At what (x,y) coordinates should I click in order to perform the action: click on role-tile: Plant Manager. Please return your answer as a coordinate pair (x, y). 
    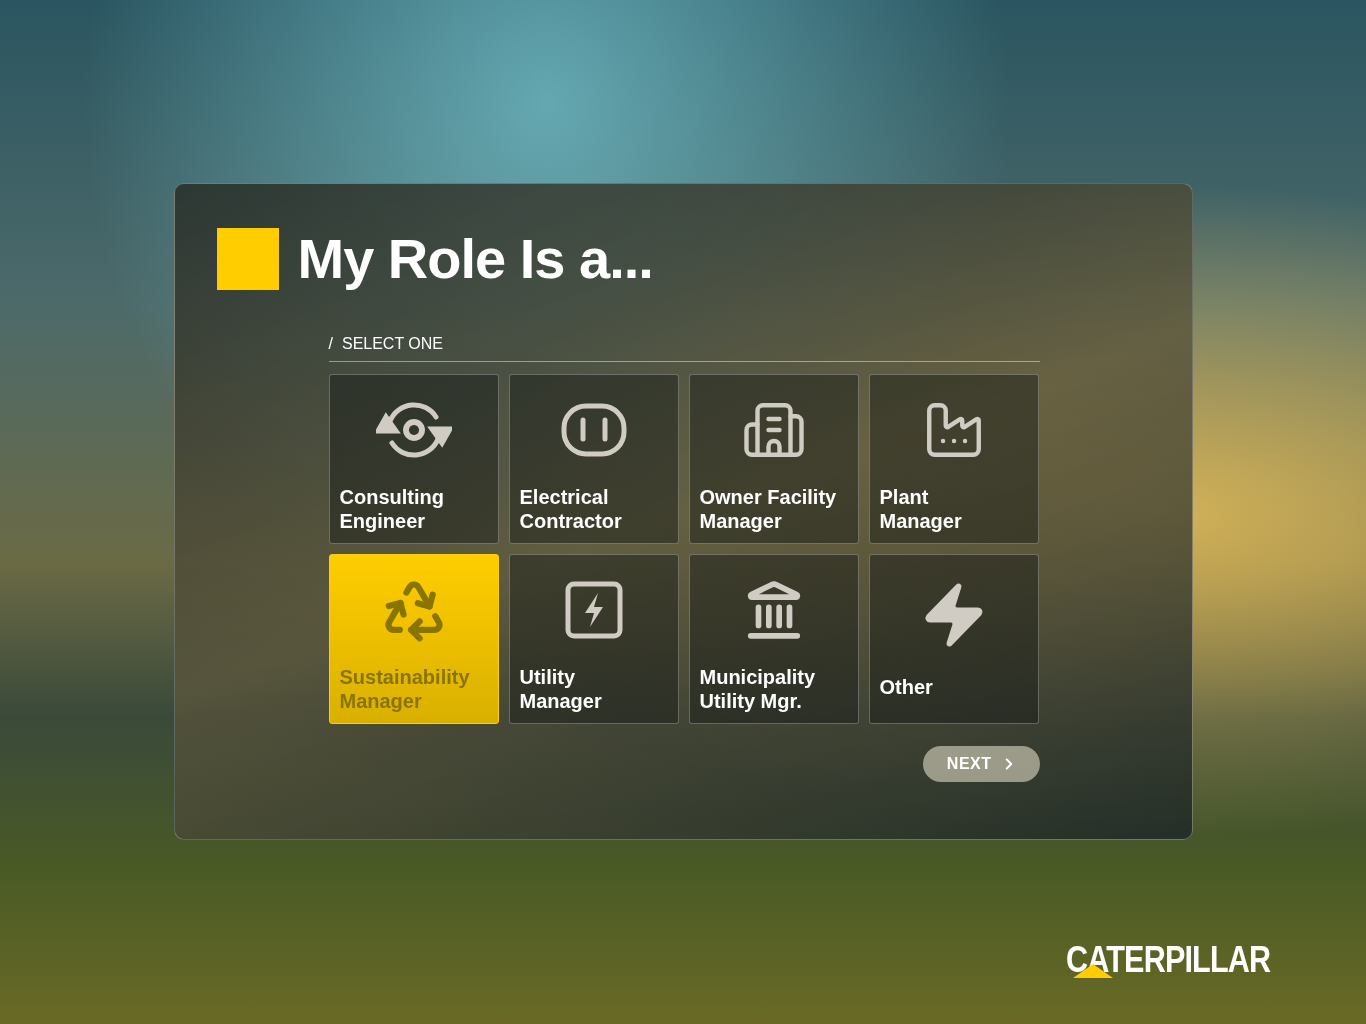
    Looking at the image, I should click on (953, 459).